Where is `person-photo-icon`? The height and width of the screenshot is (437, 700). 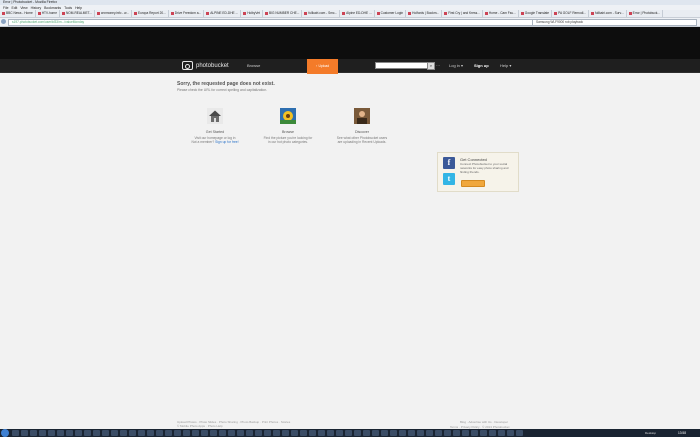
person-photo-icon is located at coordinates (362, 116).